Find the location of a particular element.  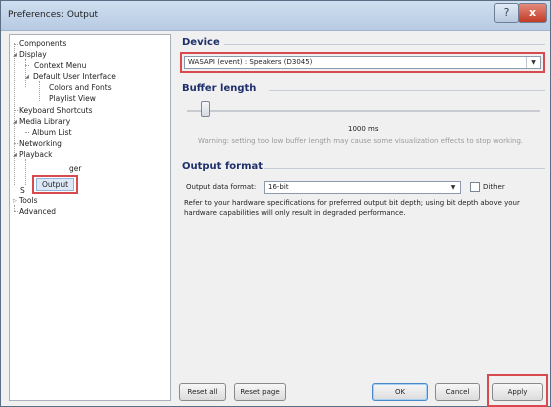

help-button: ? is located at coordinates (506, 13).